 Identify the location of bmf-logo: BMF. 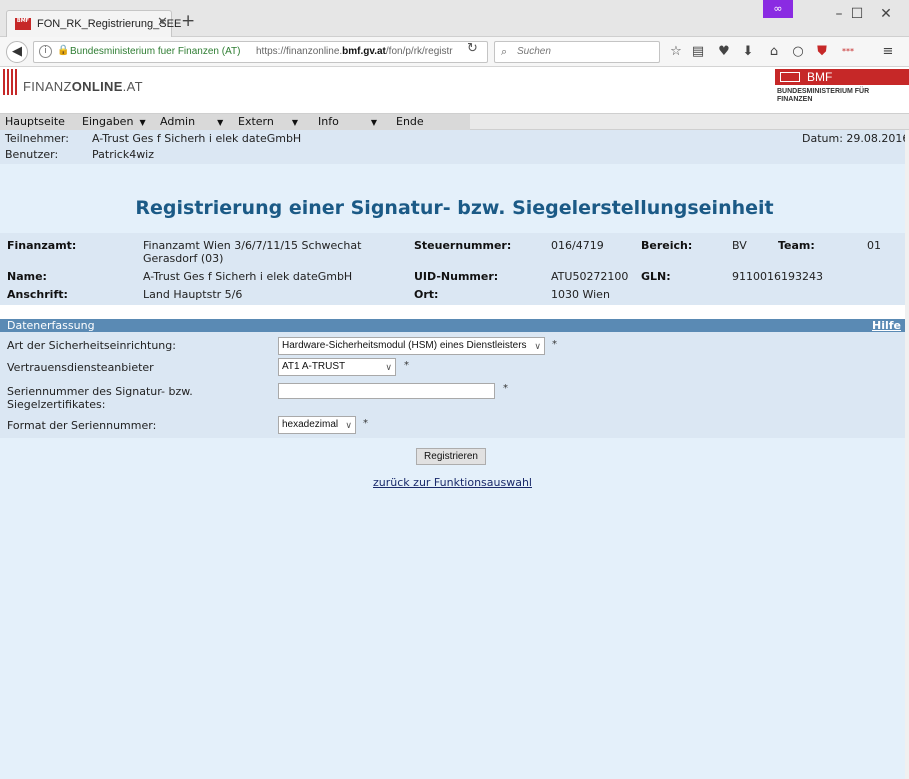
(842, 77).